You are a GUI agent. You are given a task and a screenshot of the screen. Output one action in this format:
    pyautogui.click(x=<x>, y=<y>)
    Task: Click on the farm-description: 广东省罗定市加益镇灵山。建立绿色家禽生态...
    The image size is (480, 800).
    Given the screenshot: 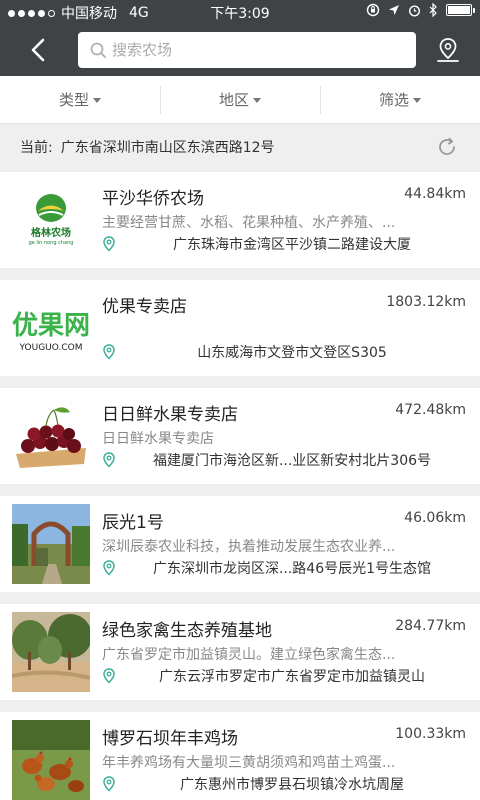 What is the action you would take?
    pyautogui.click(x=249, y=655)
    